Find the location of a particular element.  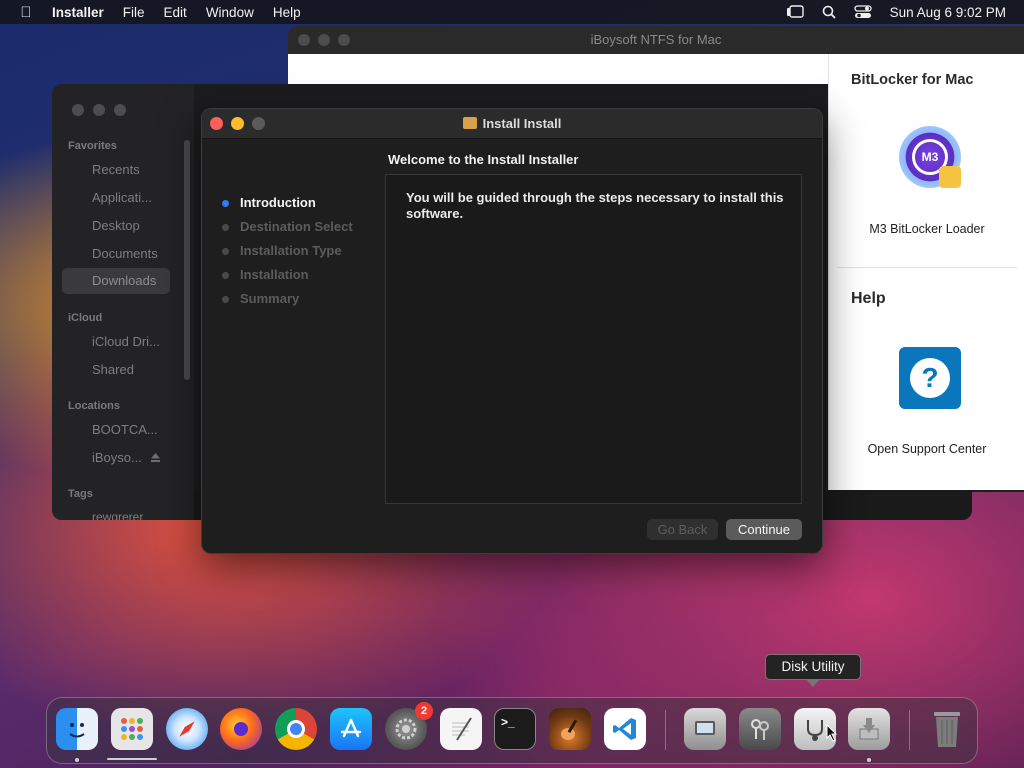

installer-icon is located at coordinates (869, 729).